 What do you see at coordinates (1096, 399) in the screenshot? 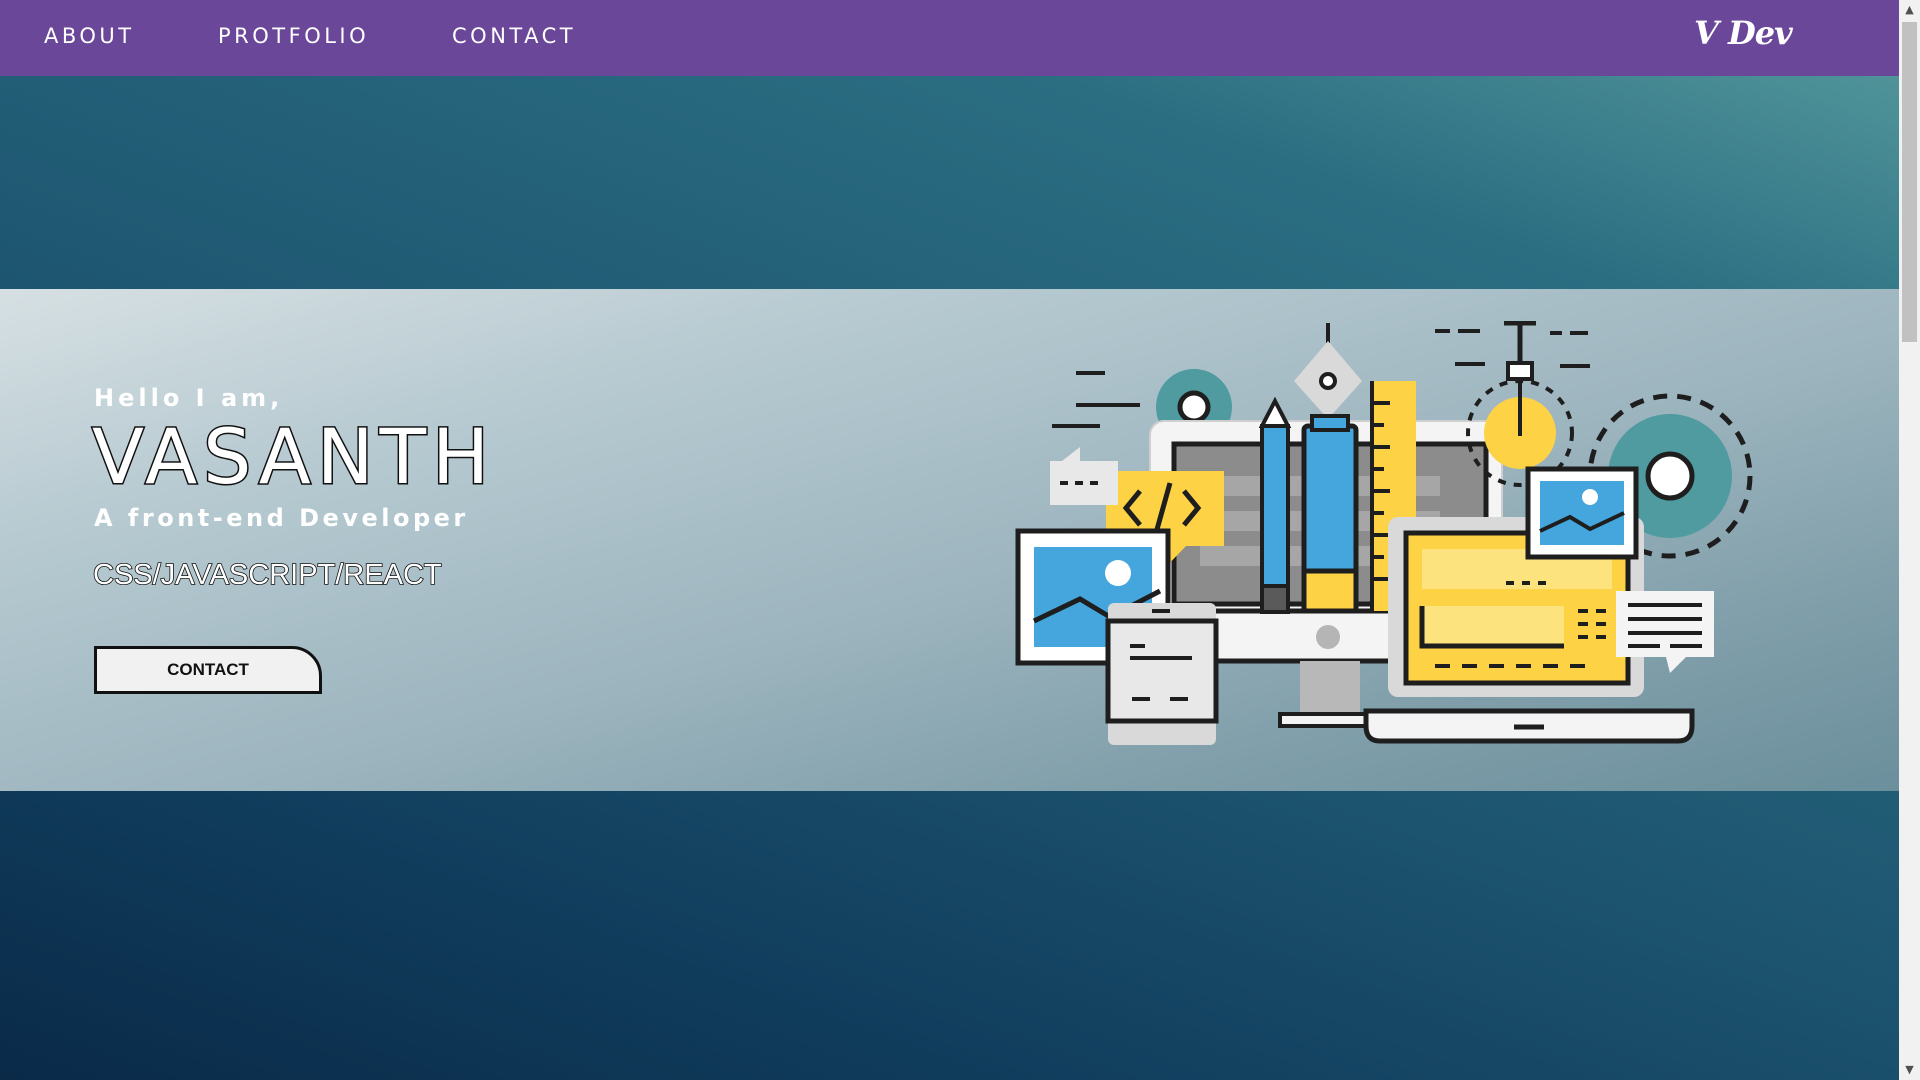
I see `motion-lines-icon` at bounding box center [1096, 399].